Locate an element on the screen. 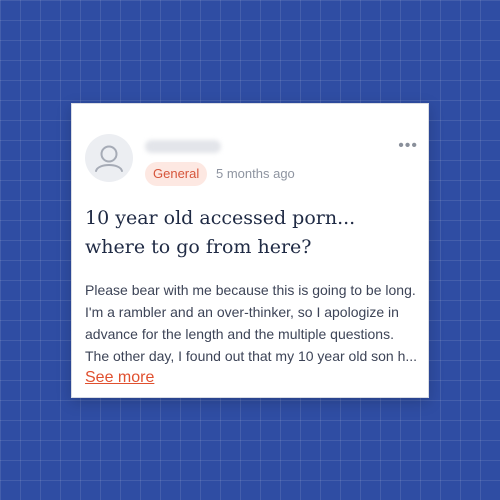  username: username is located at coordinates (169, 150).